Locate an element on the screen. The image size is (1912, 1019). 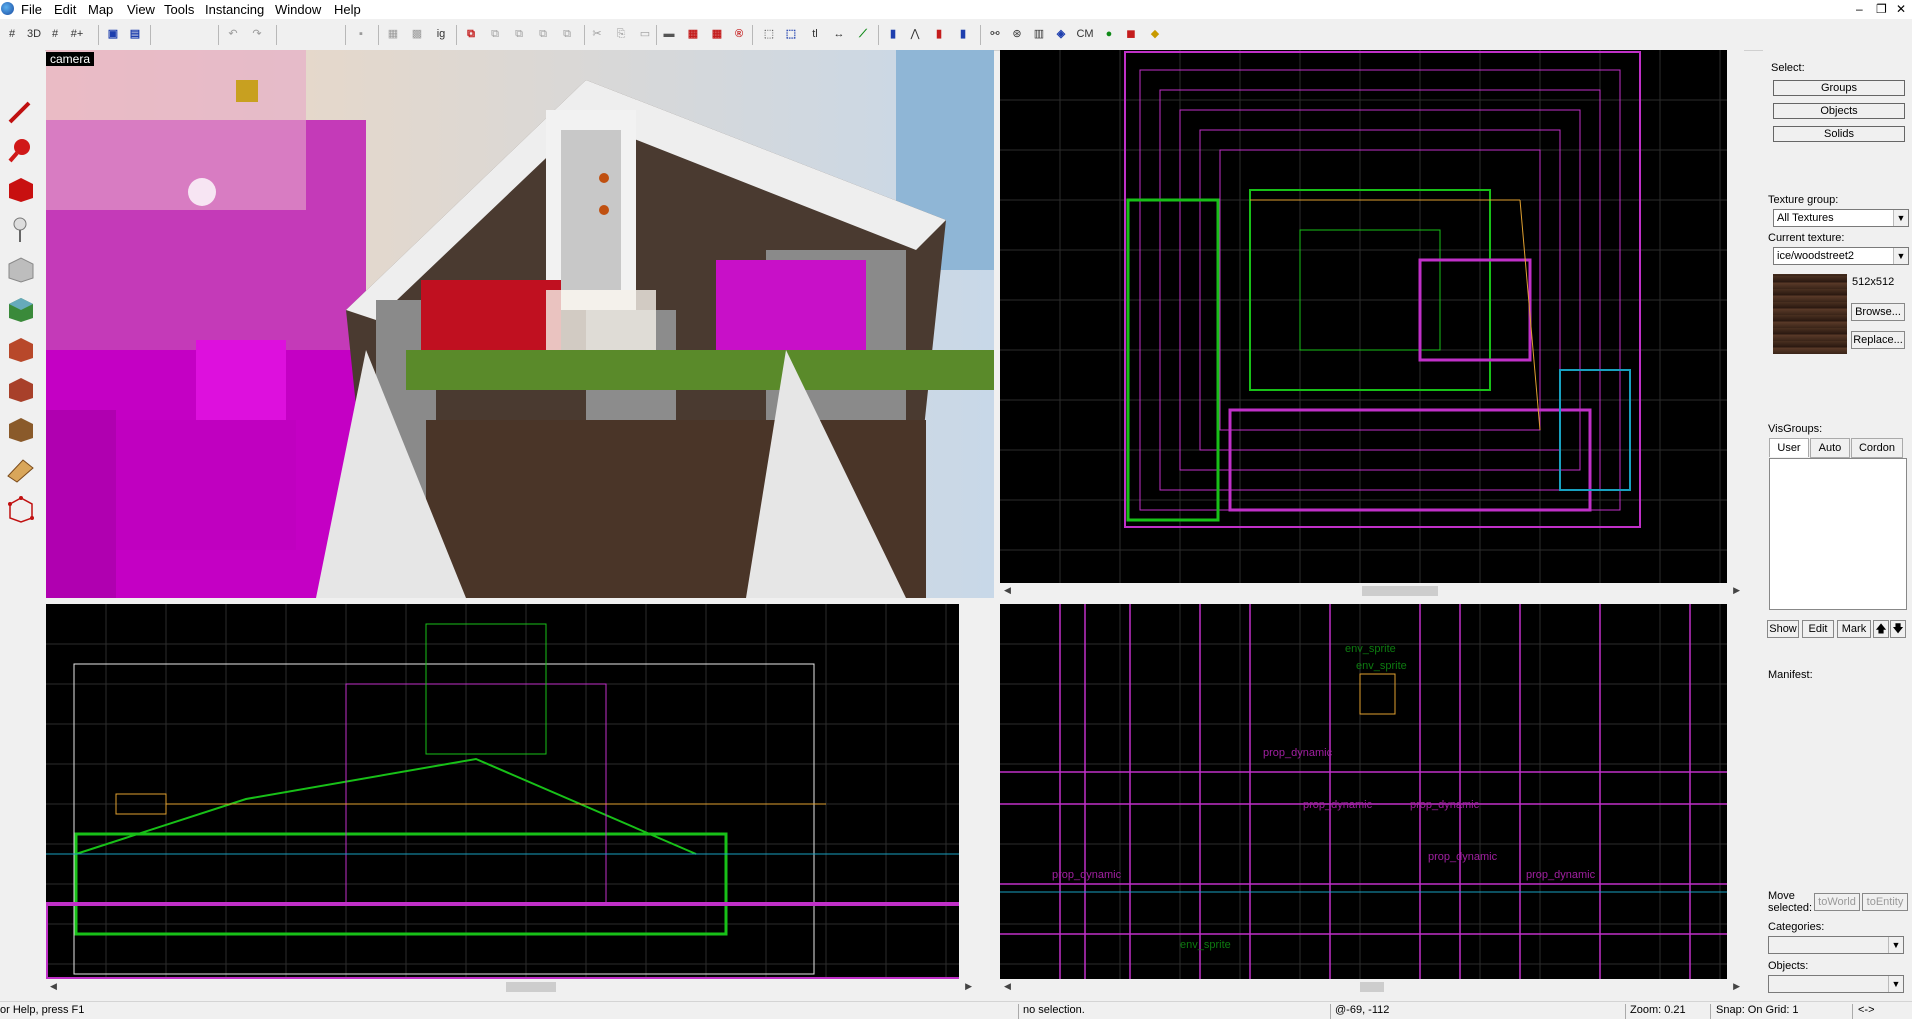
side-viewport-vscroll is located at coordinates (1735, 791).